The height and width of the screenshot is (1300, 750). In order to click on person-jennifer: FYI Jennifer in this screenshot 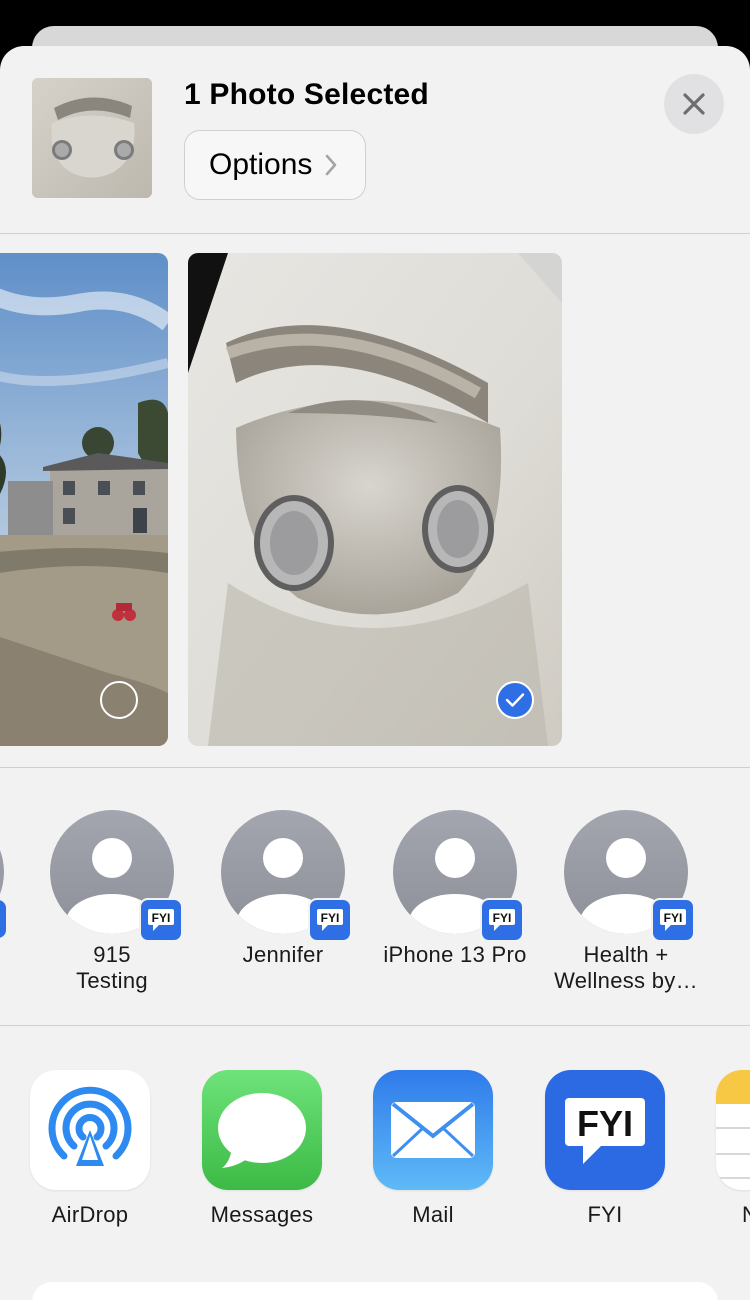, I will do `click(283, 889)`.